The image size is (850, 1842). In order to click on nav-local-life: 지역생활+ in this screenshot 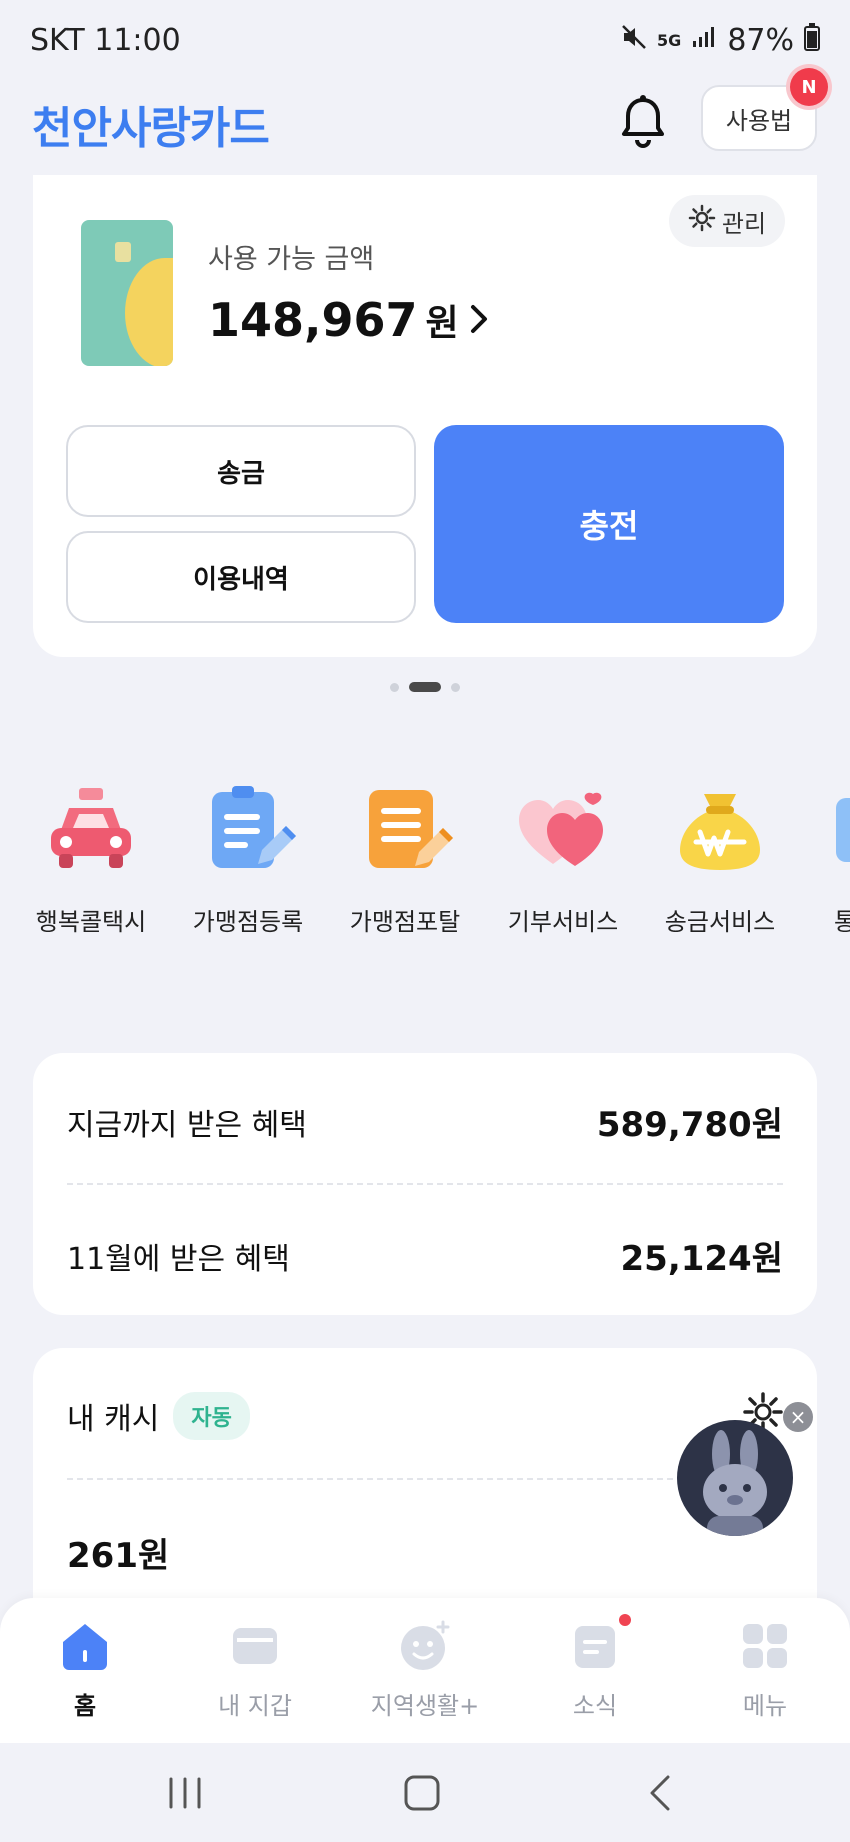, I will do `click(425, 1670)`.